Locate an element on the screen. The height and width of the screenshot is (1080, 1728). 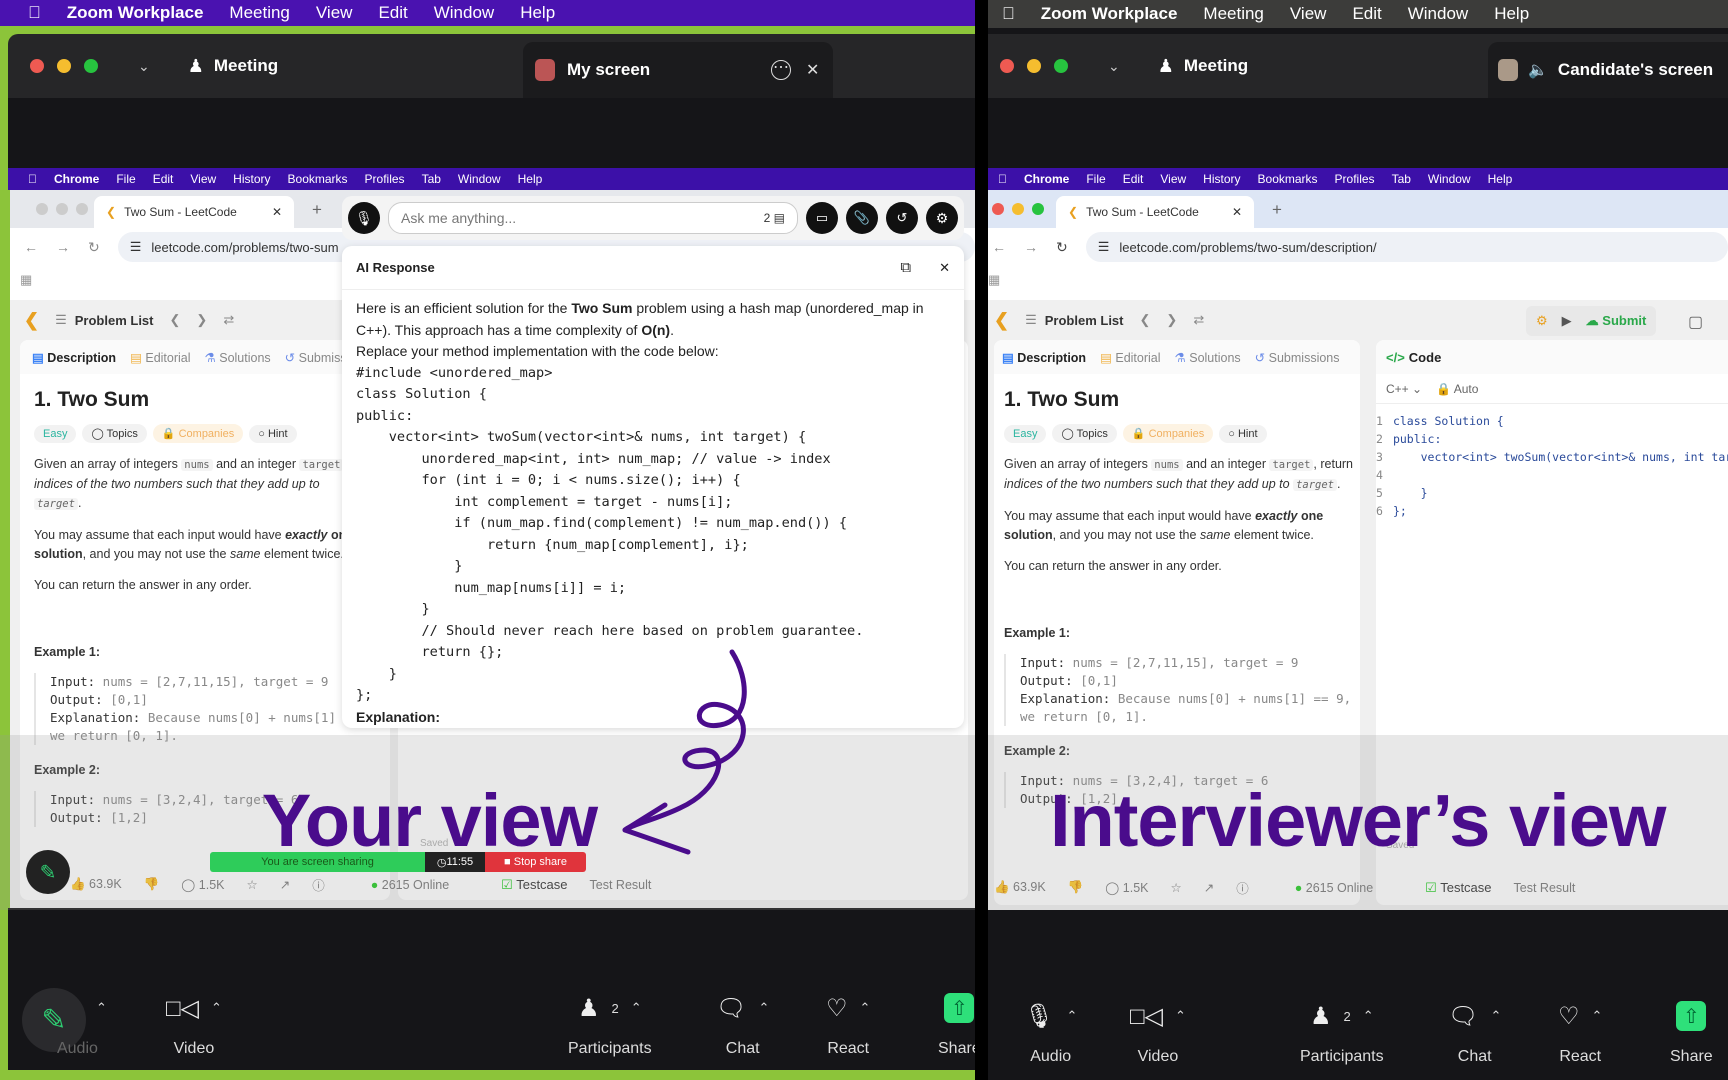
chrome-menu-tab: Tab is located at coordinates (431, 179).